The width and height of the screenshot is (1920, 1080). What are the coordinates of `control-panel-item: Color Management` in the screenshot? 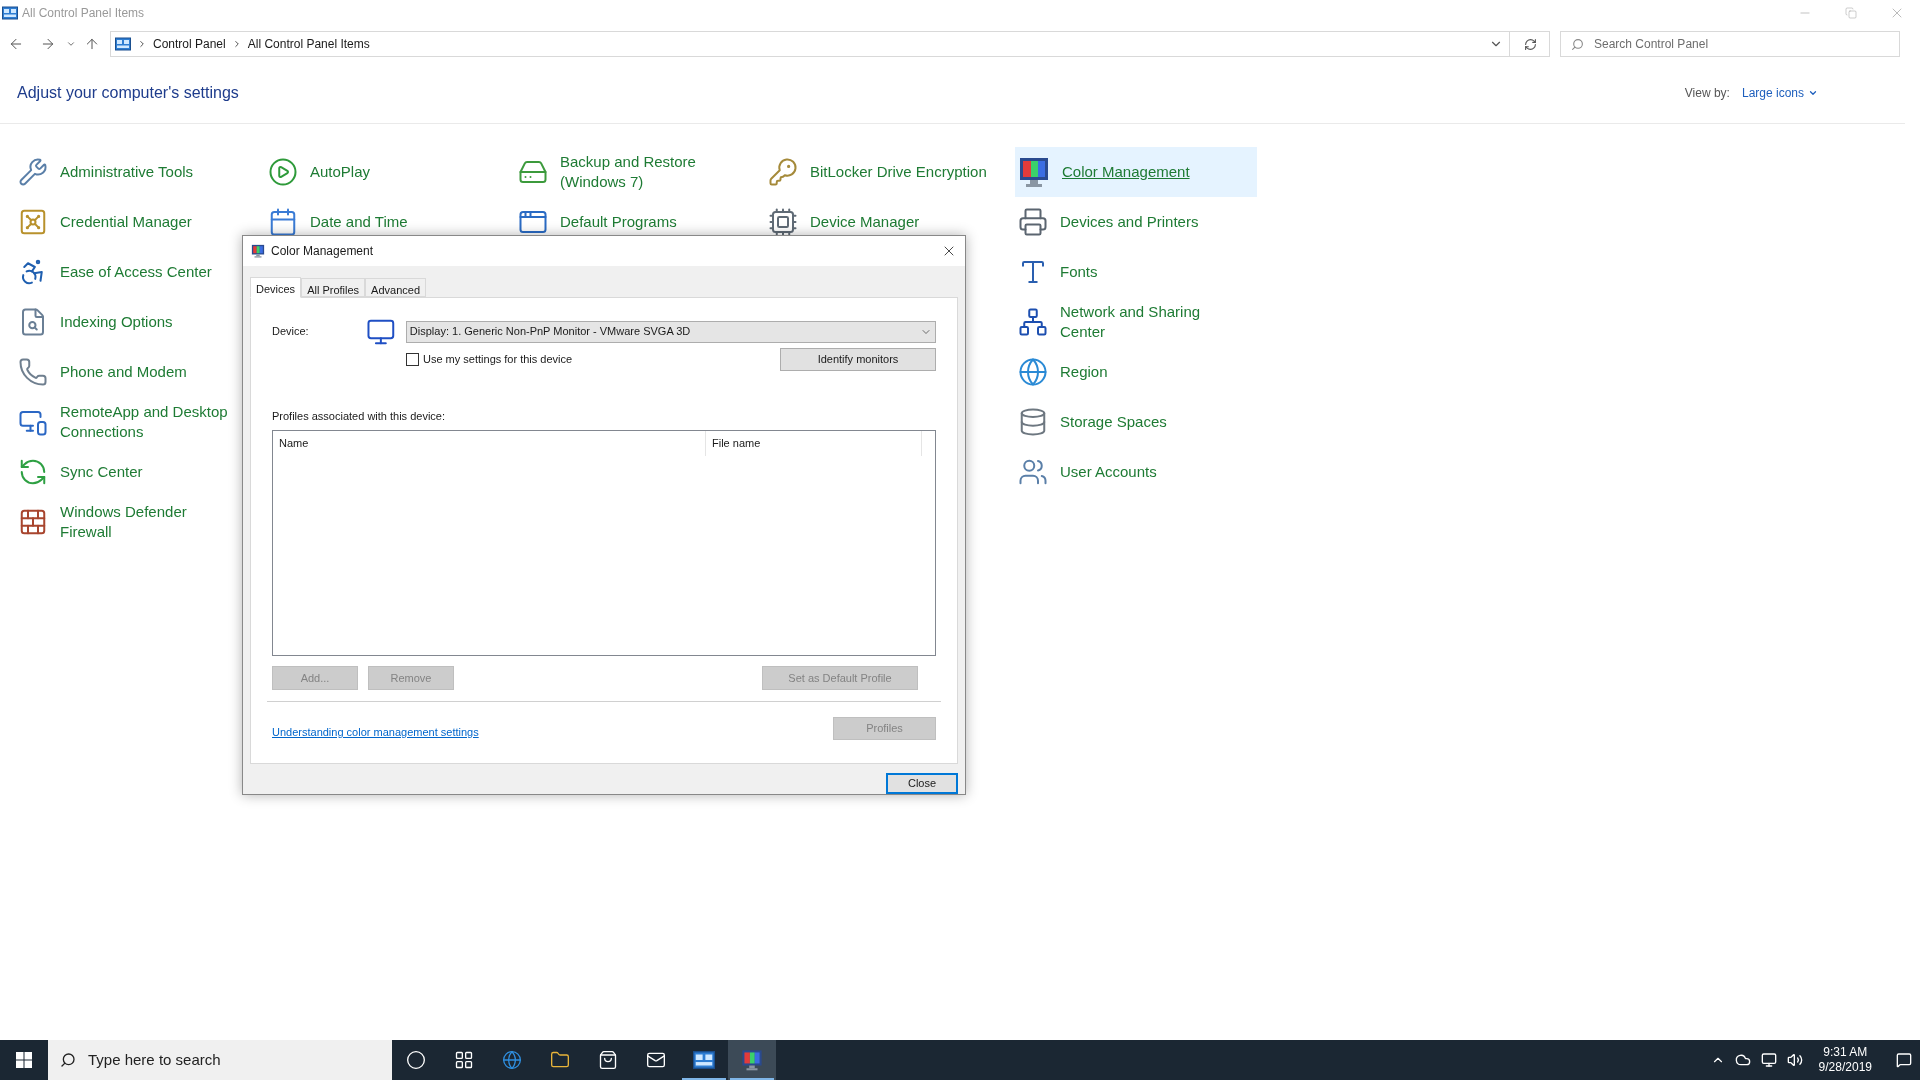 It's located at (1136, 172).